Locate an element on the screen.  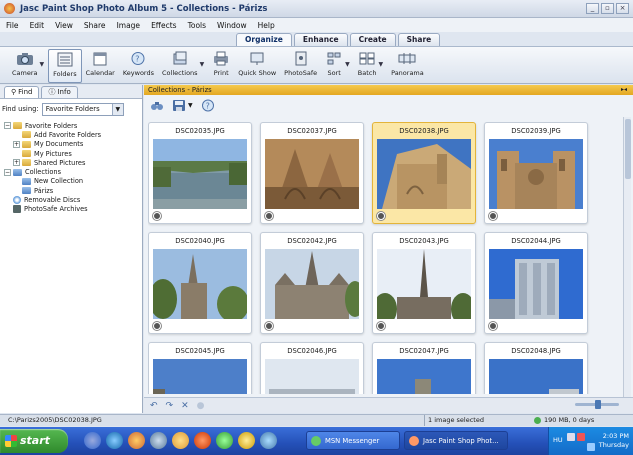
menu-tools: Tools is located at coordinates (197, 25).